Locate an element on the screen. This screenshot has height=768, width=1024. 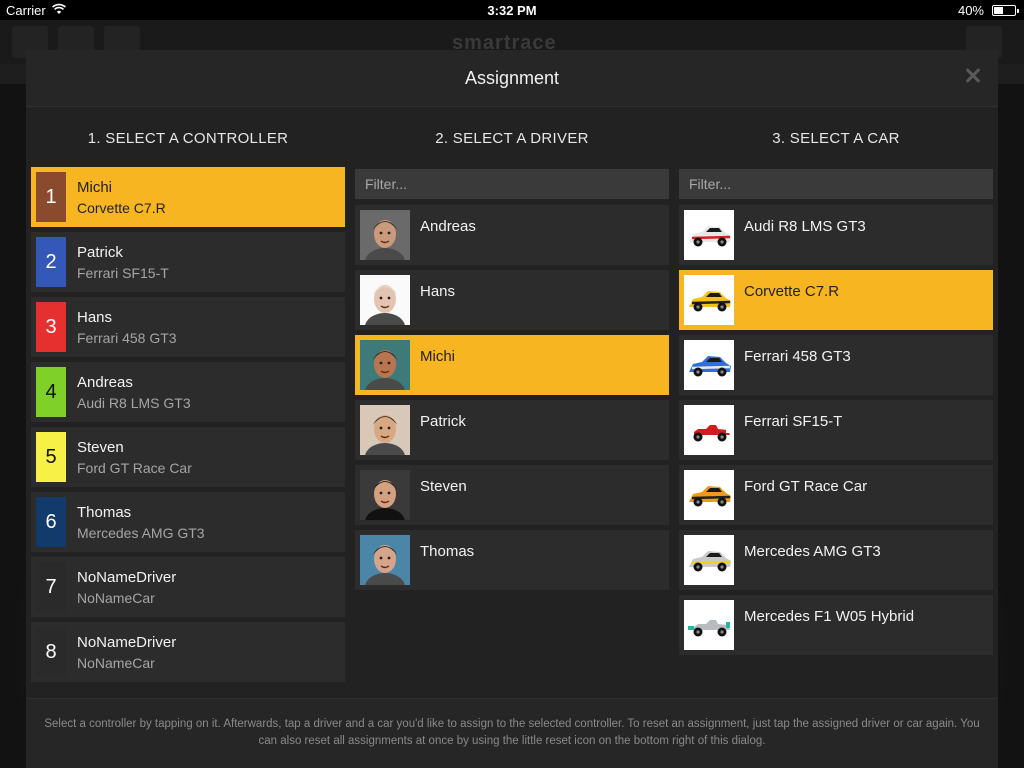
car-row: Ferrari SF15-T is located at coordinates (836, 430).